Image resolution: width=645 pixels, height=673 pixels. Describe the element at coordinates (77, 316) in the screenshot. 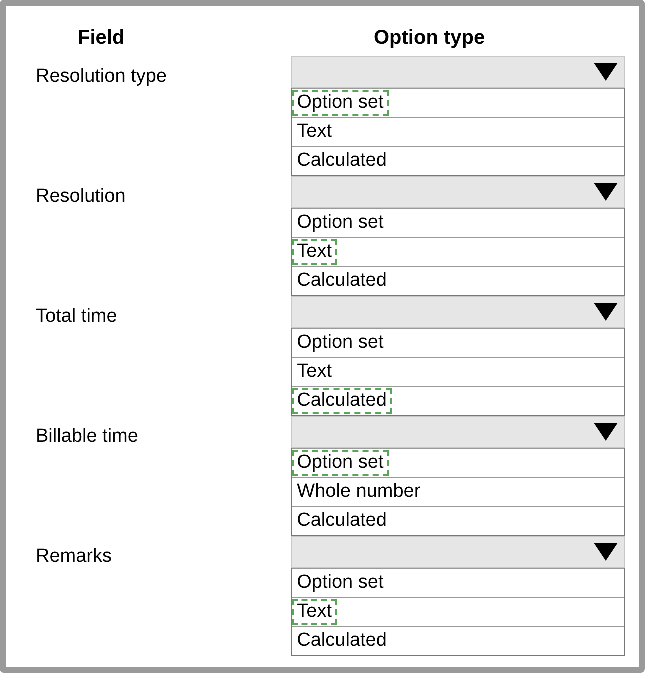

I see `field-label: Total time` at that location.